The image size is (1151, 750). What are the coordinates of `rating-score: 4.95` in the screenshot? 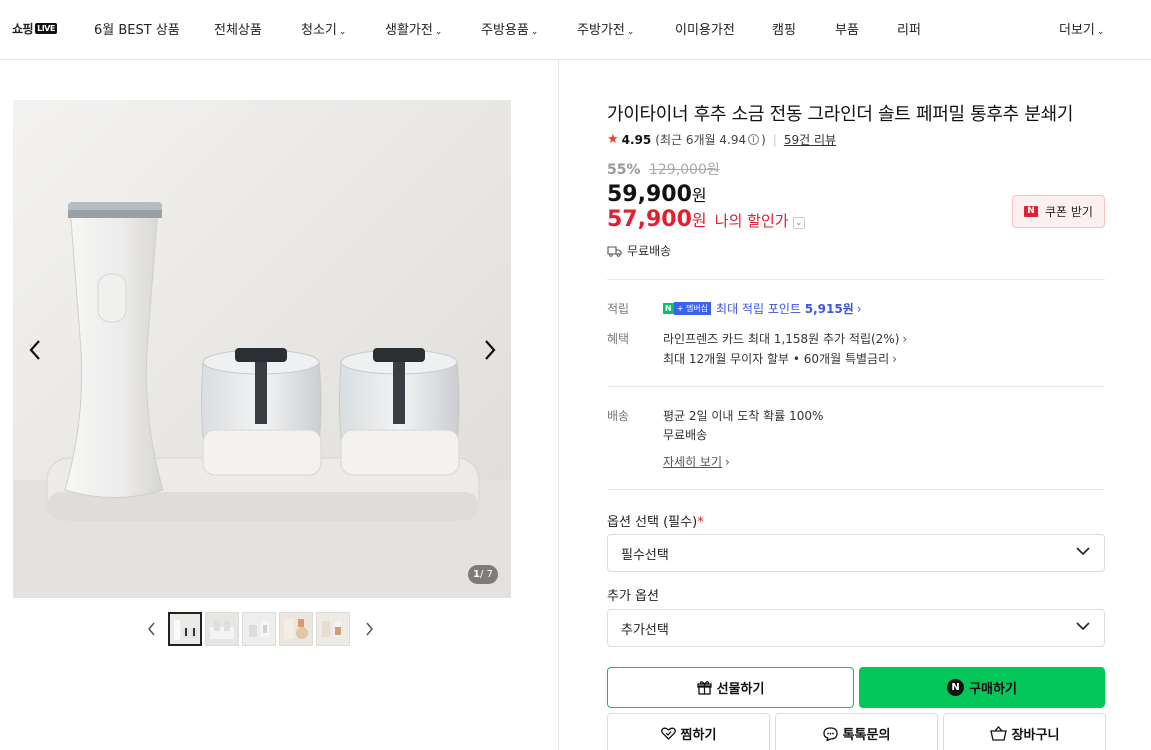 It's located at (636, 139).